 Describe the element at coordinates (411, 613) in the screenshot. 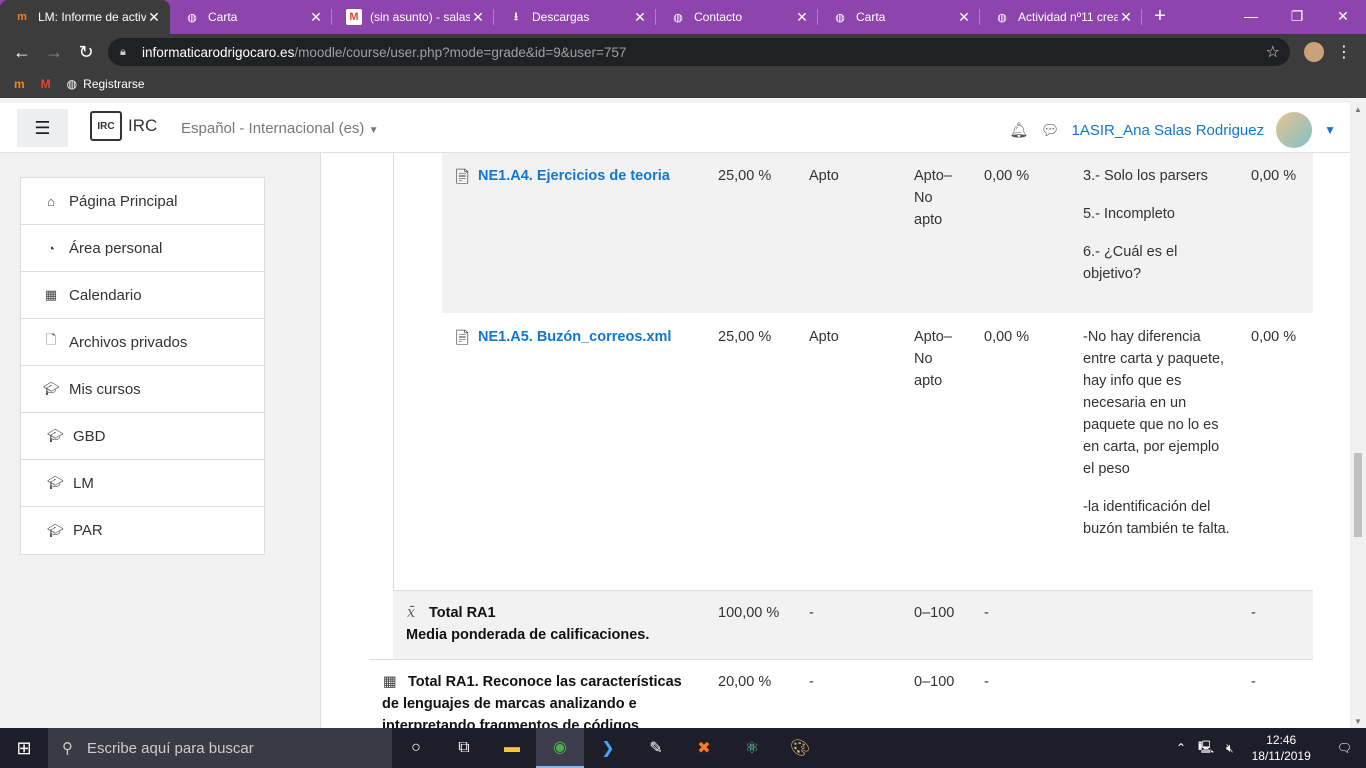

I see `sigma-icon: x̄` at that location.